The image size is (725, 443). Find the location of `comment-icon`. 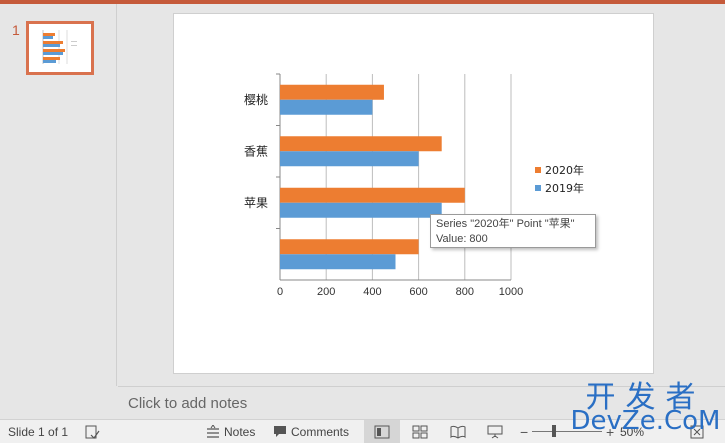

comment-icon is located at coordinates (280, 431).